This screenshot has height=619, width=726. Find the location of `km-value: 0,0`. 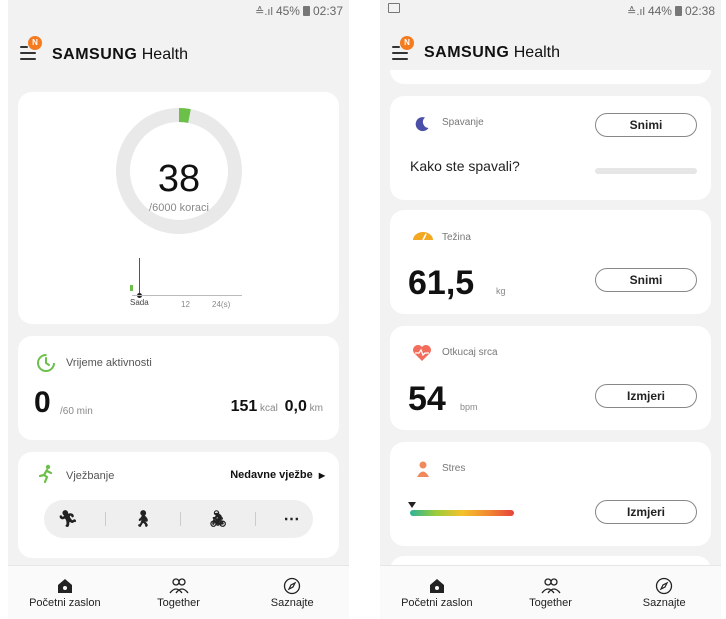

km-value: 0,0 is located at coordinates (295, 406).